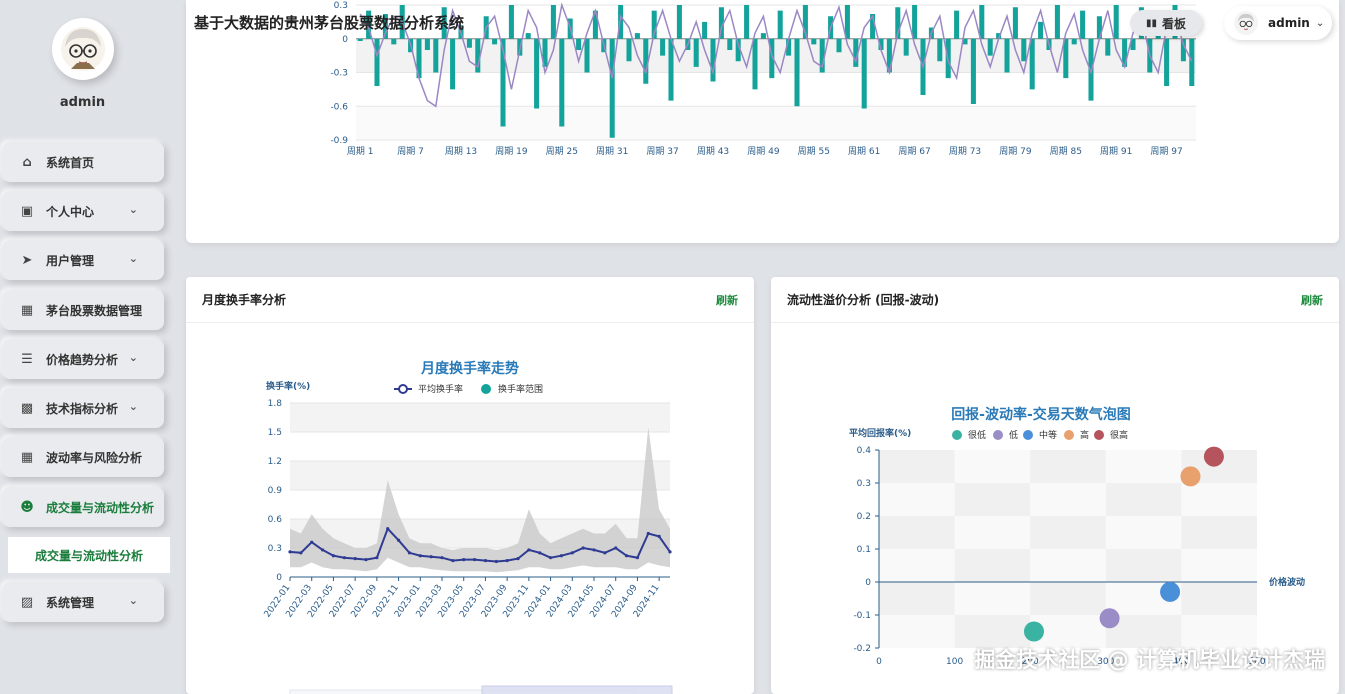  What do you see at coordinates (880, 433) in the screenshot?
I see `y-axis-label: 平均回报率(%)` at bounding box center [880, 433].